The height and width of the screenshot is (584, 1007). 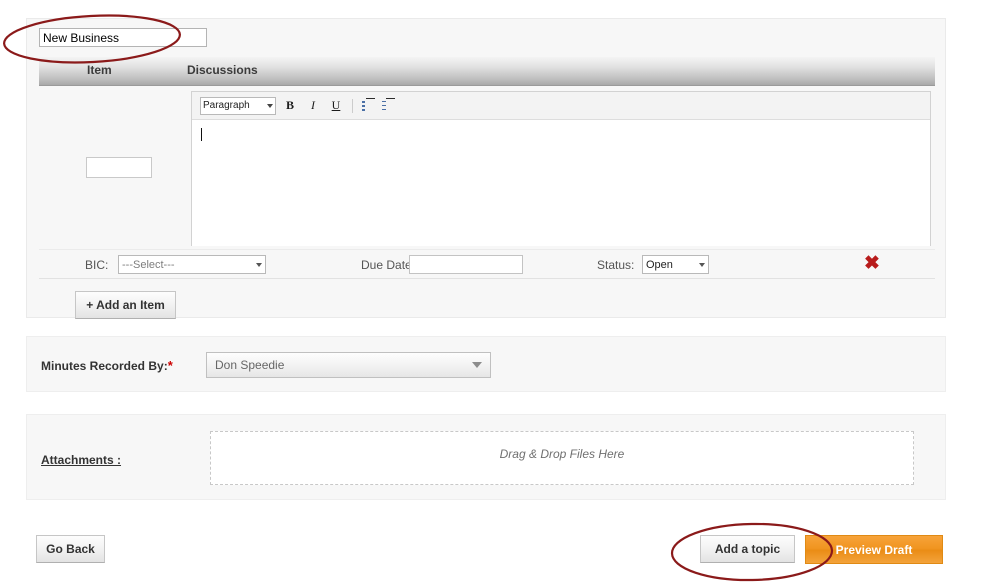 I want to click on topic-title-input, so click(x=123, y=37).